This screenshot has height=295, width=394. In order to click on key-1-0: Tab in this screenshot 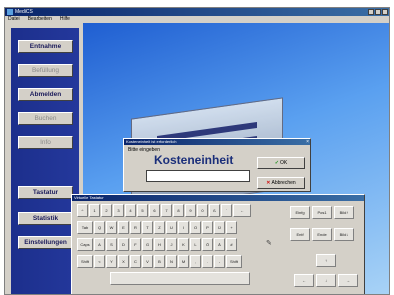, I will do `click(85, 227)`.